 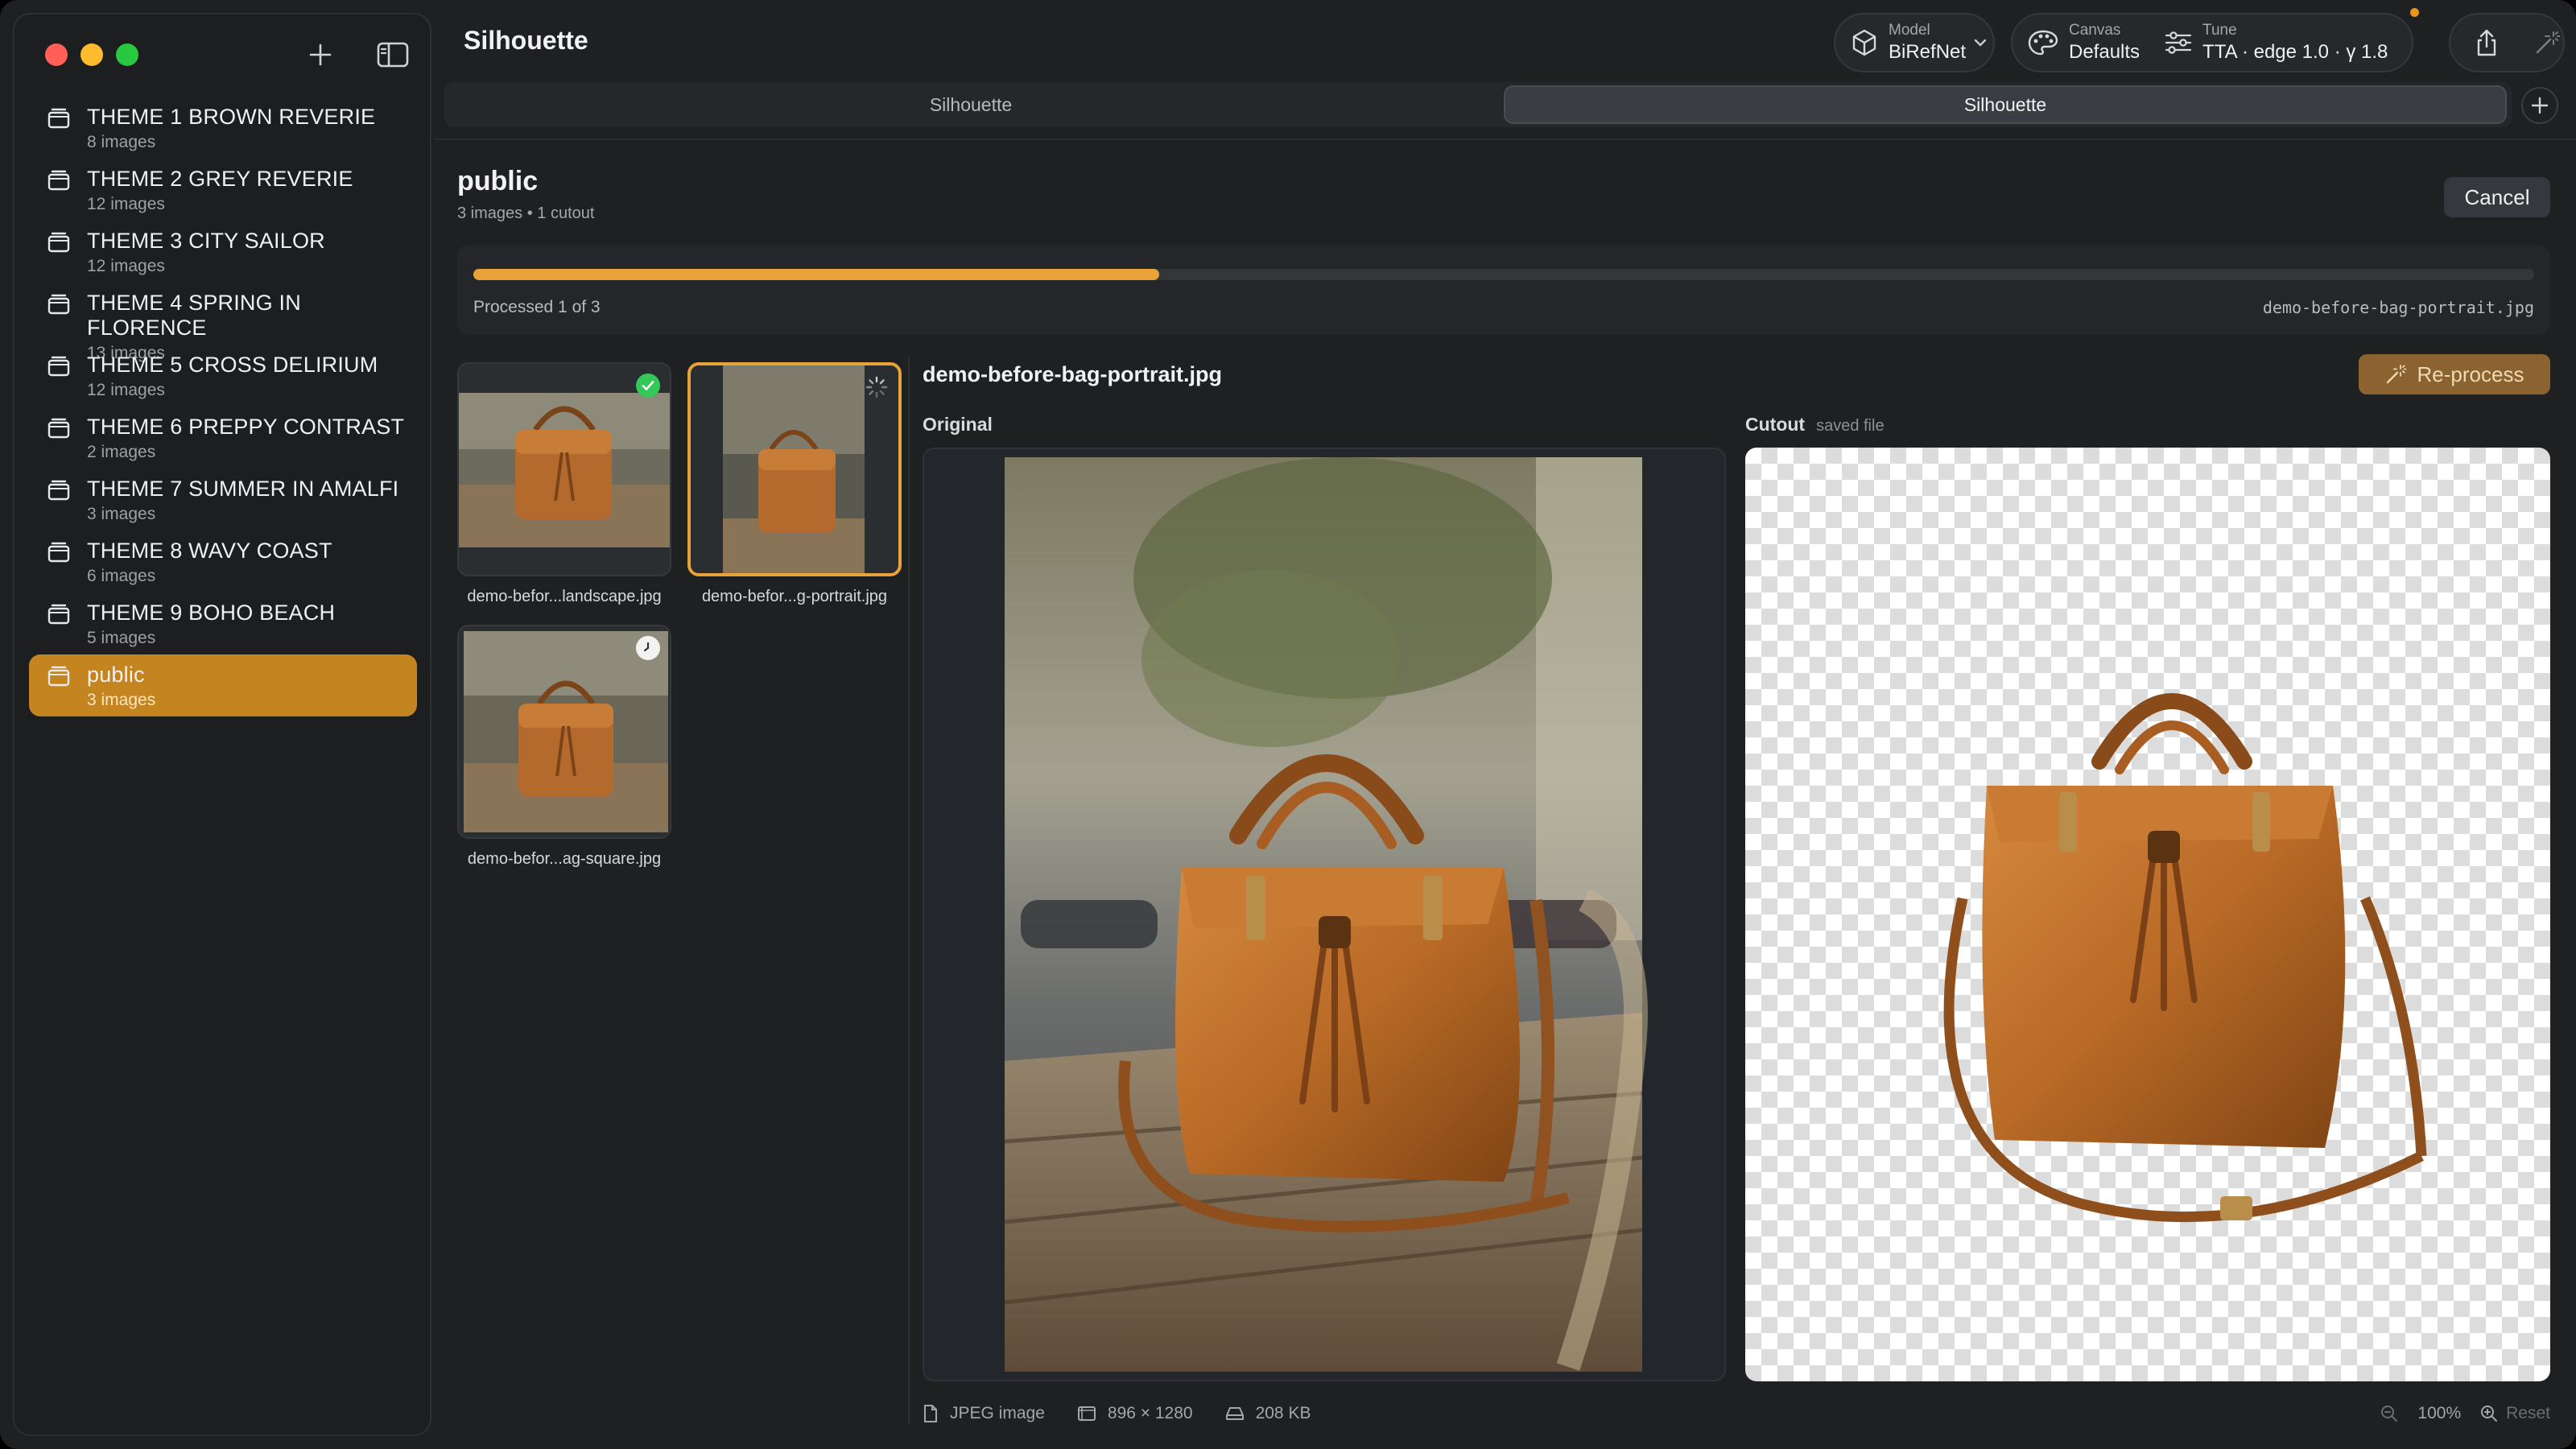 I want to click on zoom-level: 100%, so click(x=2439, y=1413).